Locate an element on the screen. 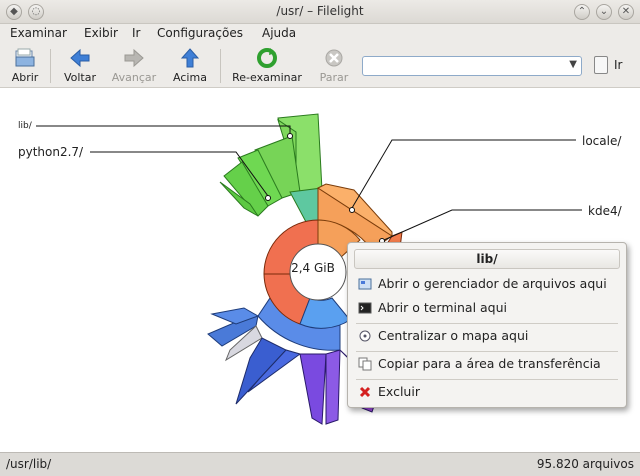 This screenshot has width=640, height=476. go-label: Ir is located at coordinates (618, 65).